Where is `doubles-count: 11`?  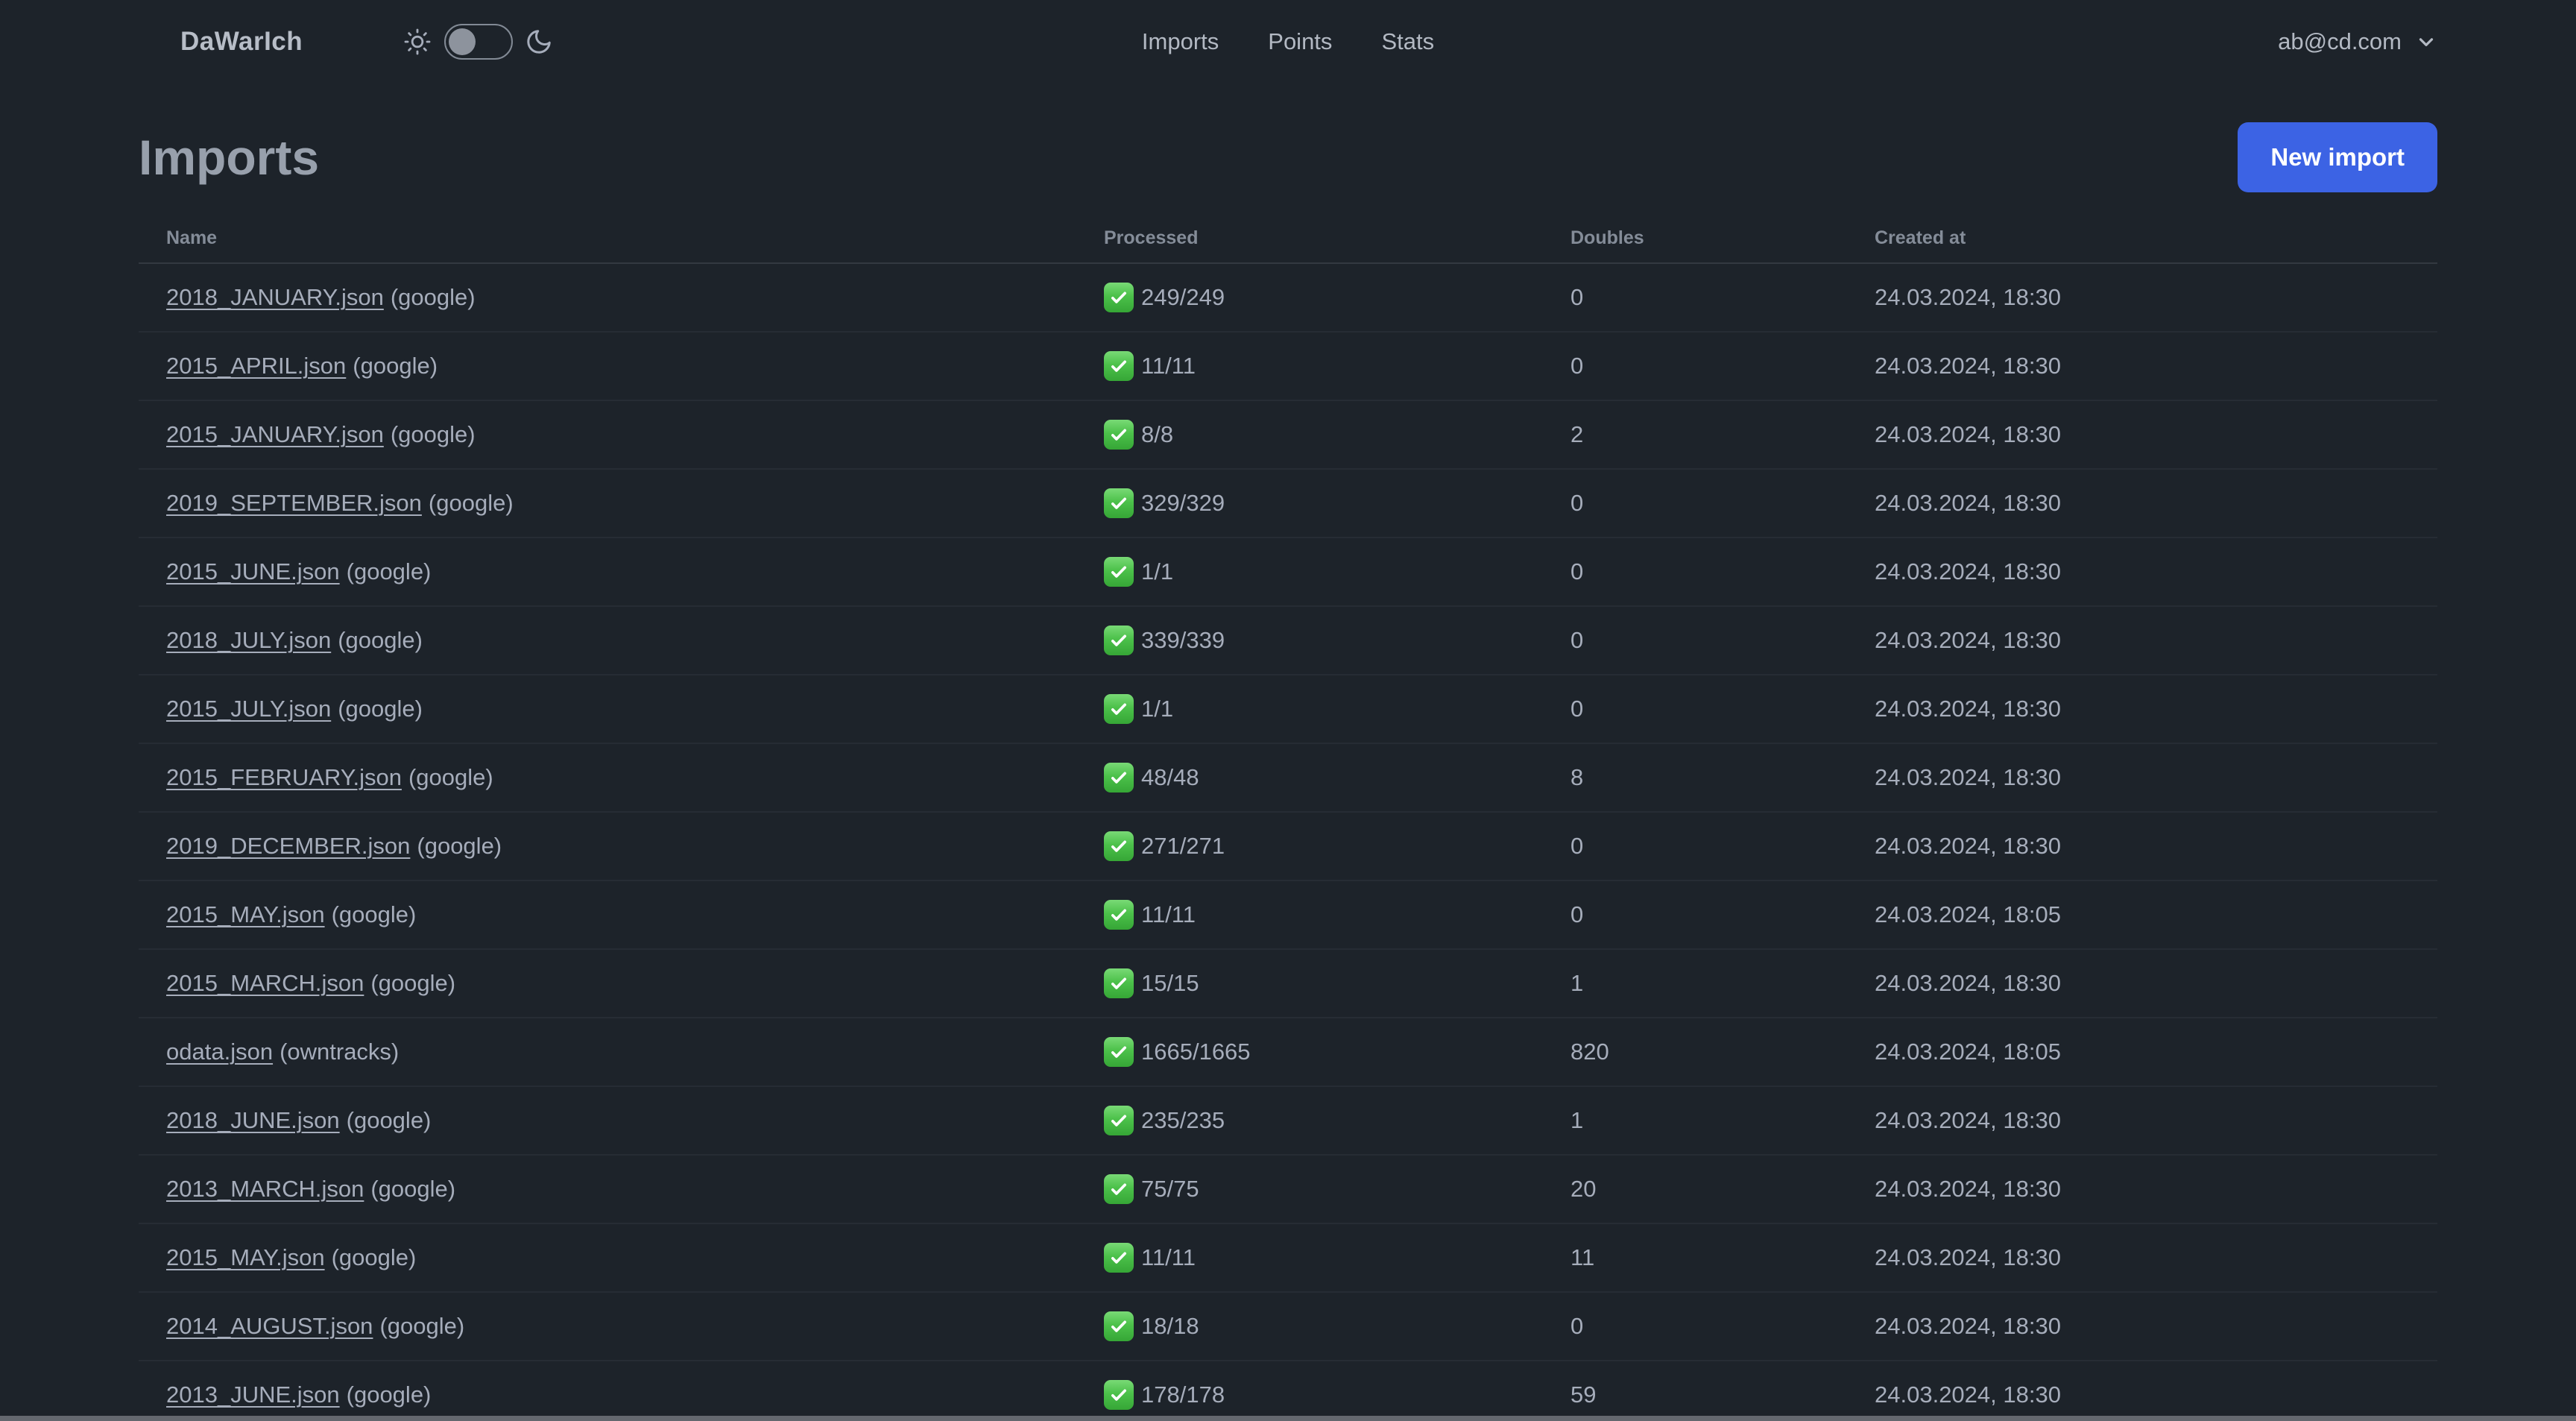 doubles-count: 11 is located at coordinates (1582, 1257).